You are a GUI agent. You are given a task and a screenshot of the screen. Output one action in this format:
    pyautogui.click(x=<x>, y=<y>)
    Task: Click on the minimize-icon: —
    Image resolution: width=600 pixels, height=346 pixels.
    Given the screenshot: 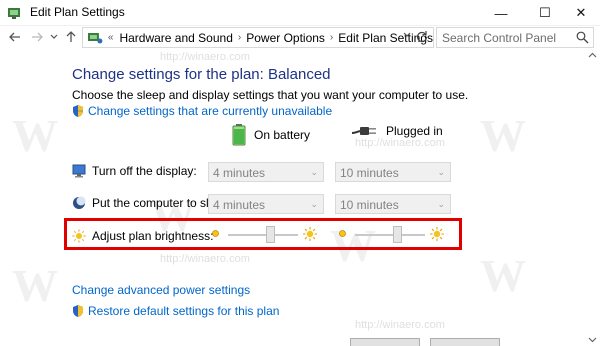 What is the action you would take?
    pyautogui.click(x=501, y=13)
    